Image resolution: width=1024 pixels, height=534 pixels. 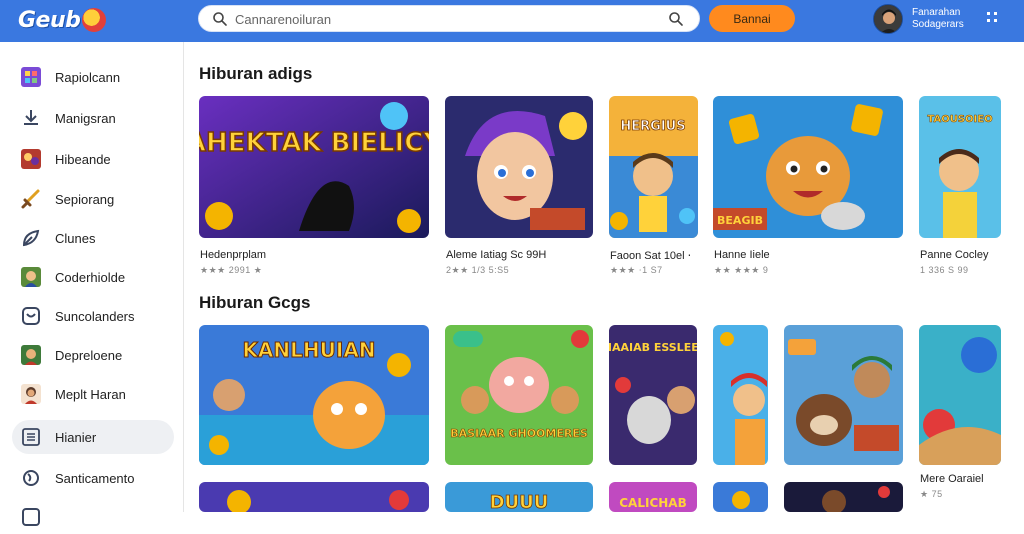 What do you see at coordinates (519, 502) in the screenshot?
I see `svg-text: DUUU` at bounding box center [519, 502].